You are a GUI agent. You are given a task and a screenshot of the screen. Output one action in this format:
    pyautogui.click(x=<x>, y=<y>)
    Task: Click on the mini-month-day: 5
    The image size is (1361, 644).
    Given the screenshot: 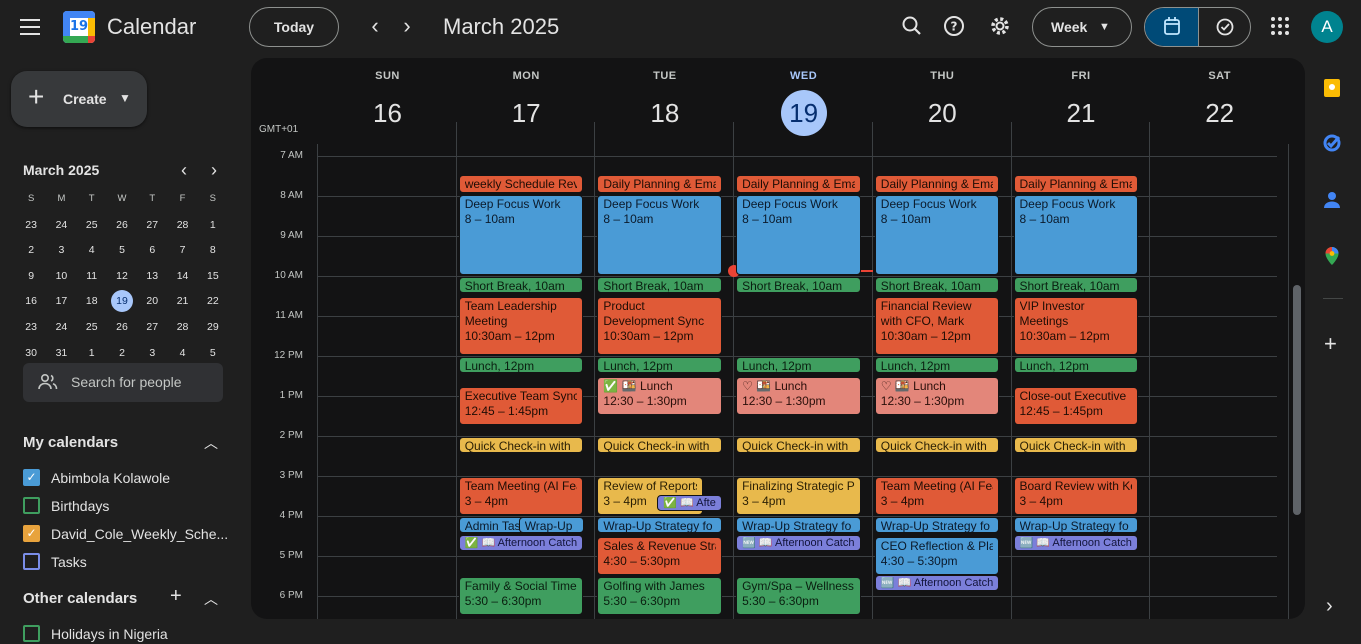 What is the action you would take?
    pyautogui.click(x=122, y=252)
    